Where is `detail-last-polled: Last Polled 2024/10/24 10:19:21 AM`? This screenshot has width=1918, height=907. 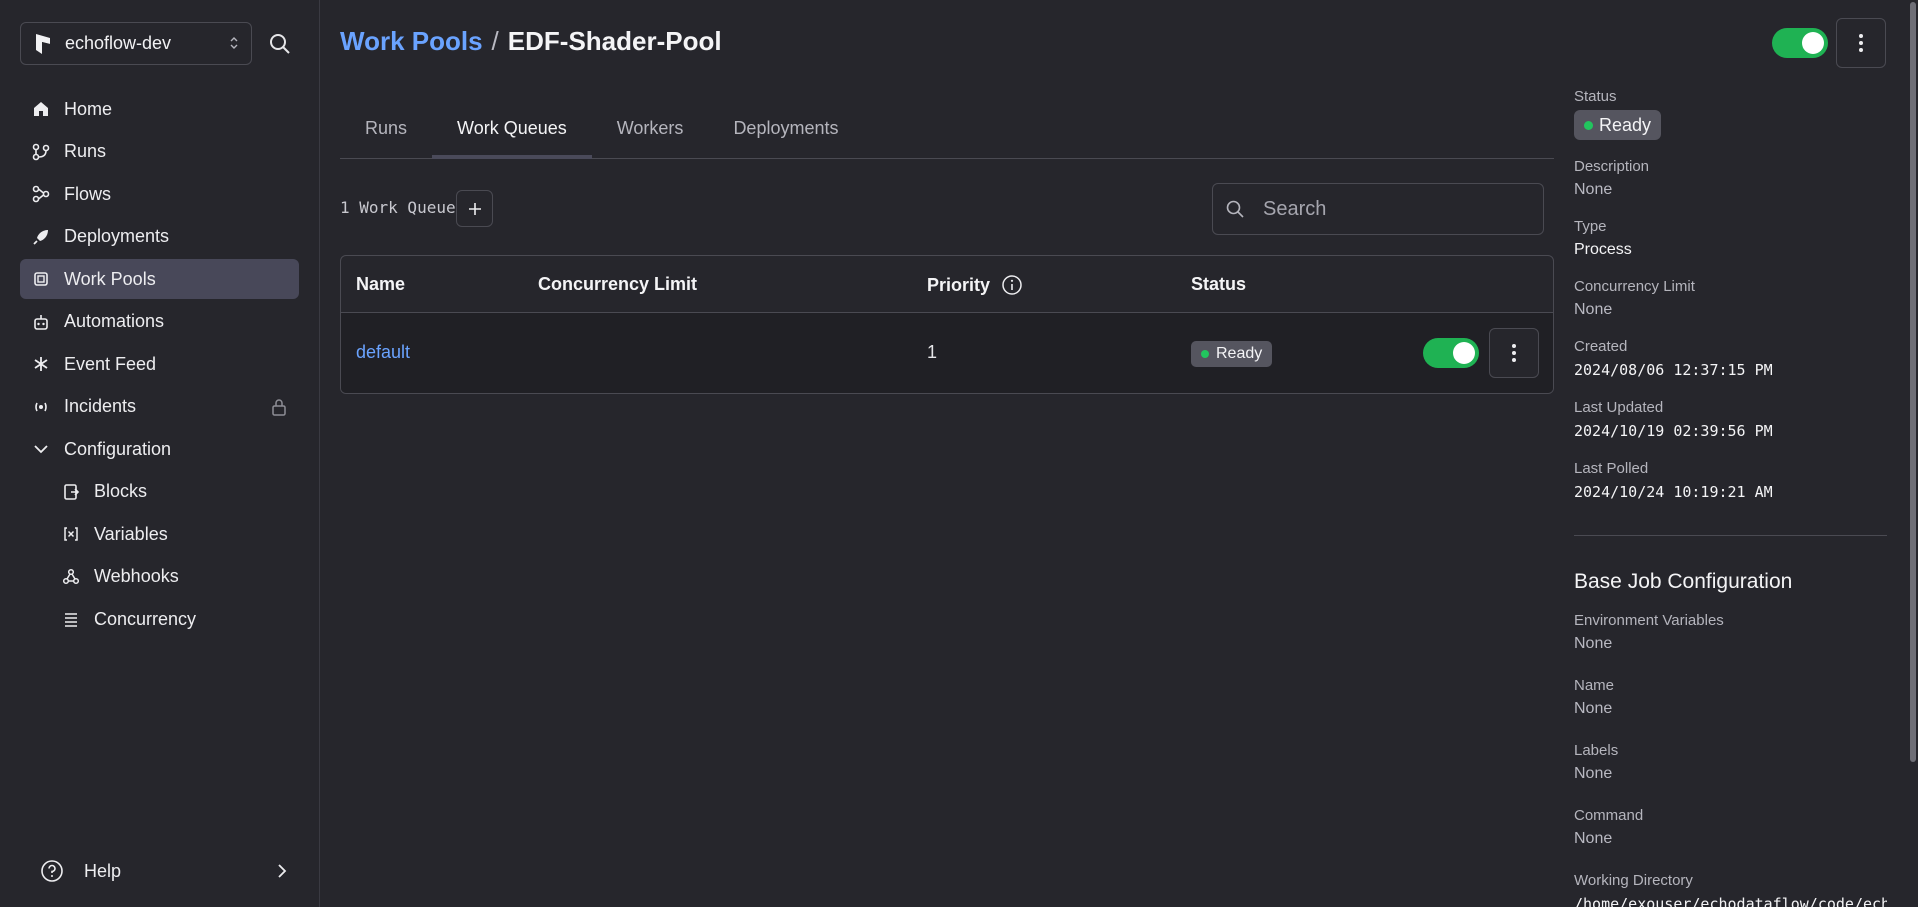
detail-last-polled: Last Polled 2024/10/24 10:19:21 AM is located at coordinates (1673, 480).